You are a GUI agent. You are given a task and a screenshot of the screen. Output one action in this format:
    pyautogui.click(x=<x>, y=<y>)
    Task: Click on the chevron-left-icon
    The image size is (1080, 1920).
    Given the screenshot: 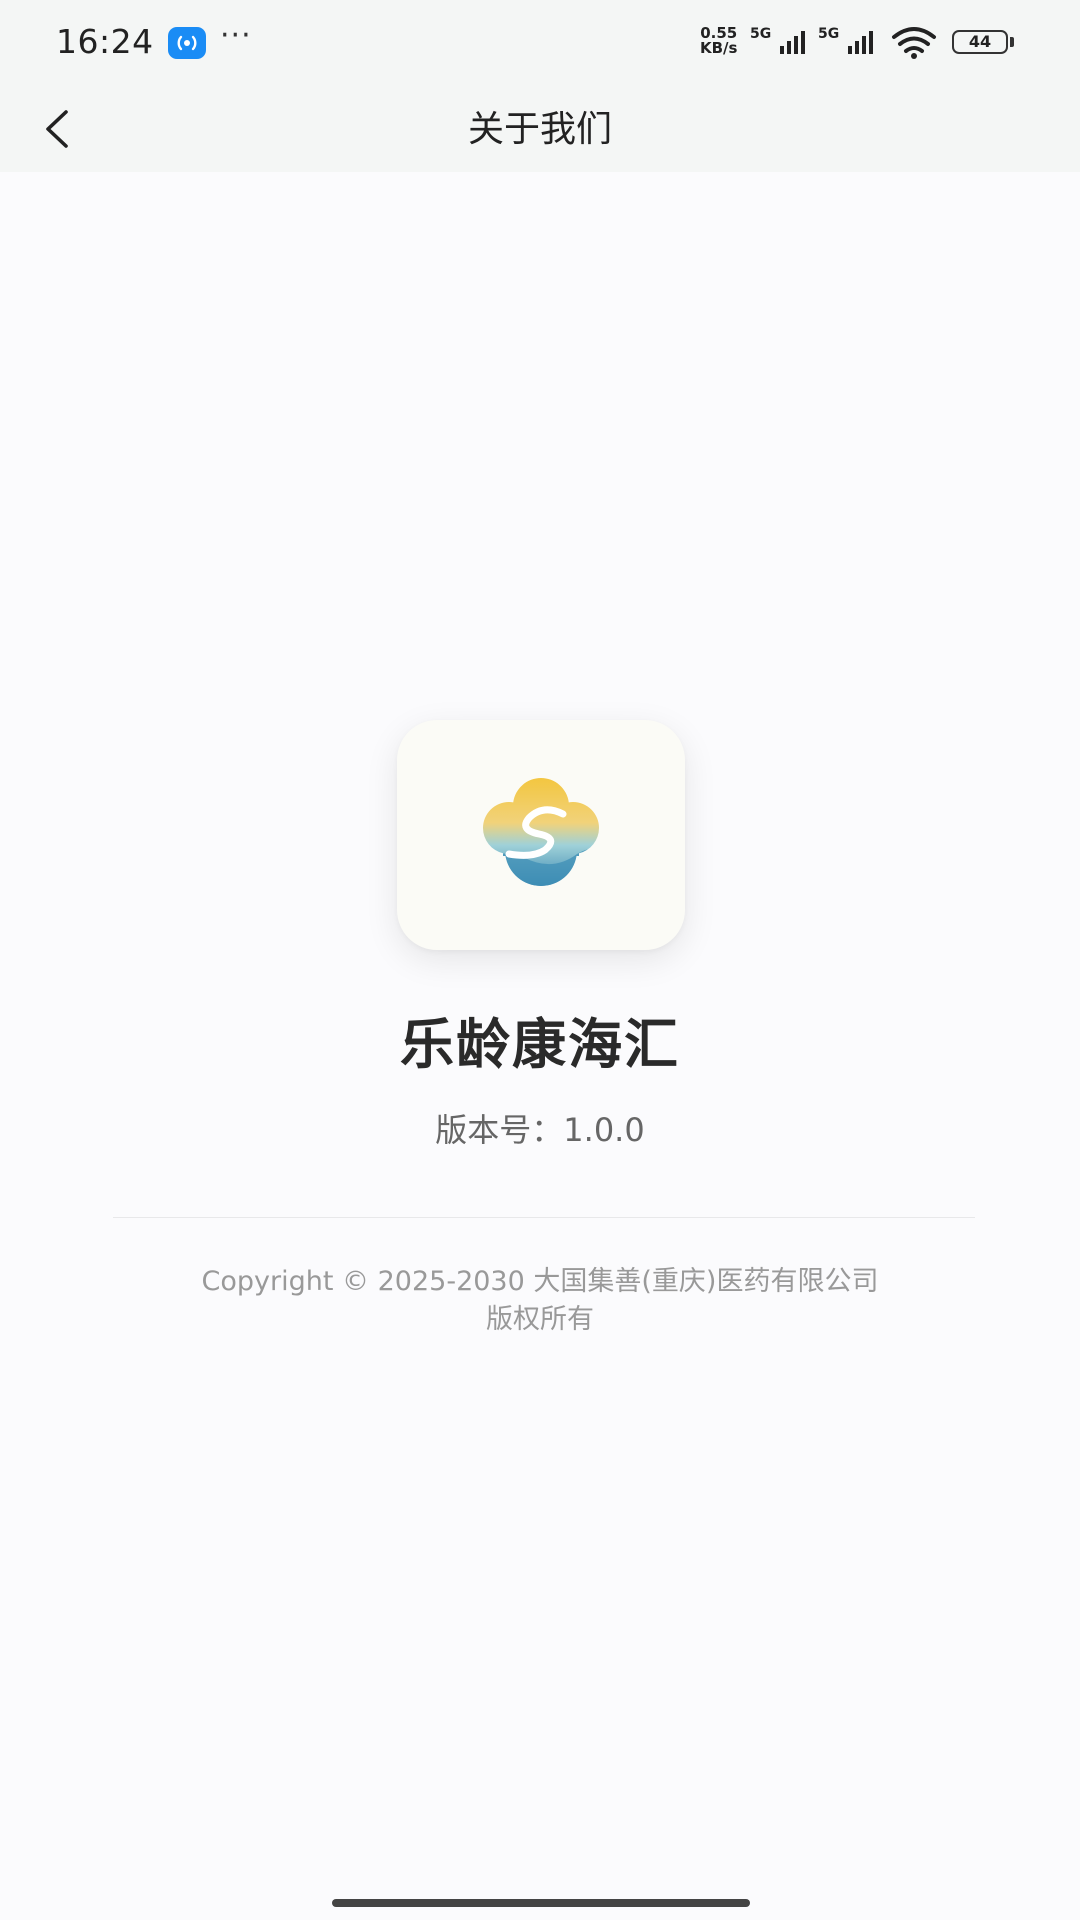 What is the action you would take?
    pyautogui.click(x=57, y=129)
    